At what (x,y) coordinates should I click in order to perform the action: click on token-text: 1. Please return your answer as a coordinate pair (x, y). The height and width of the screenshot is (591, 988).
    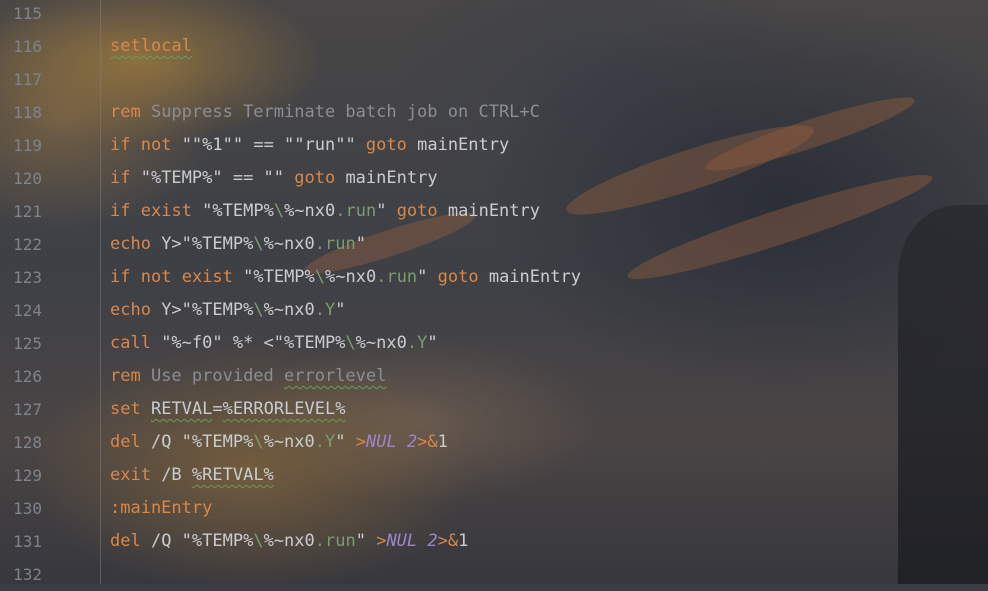
    Looking at the image, I should click on (442, 442).